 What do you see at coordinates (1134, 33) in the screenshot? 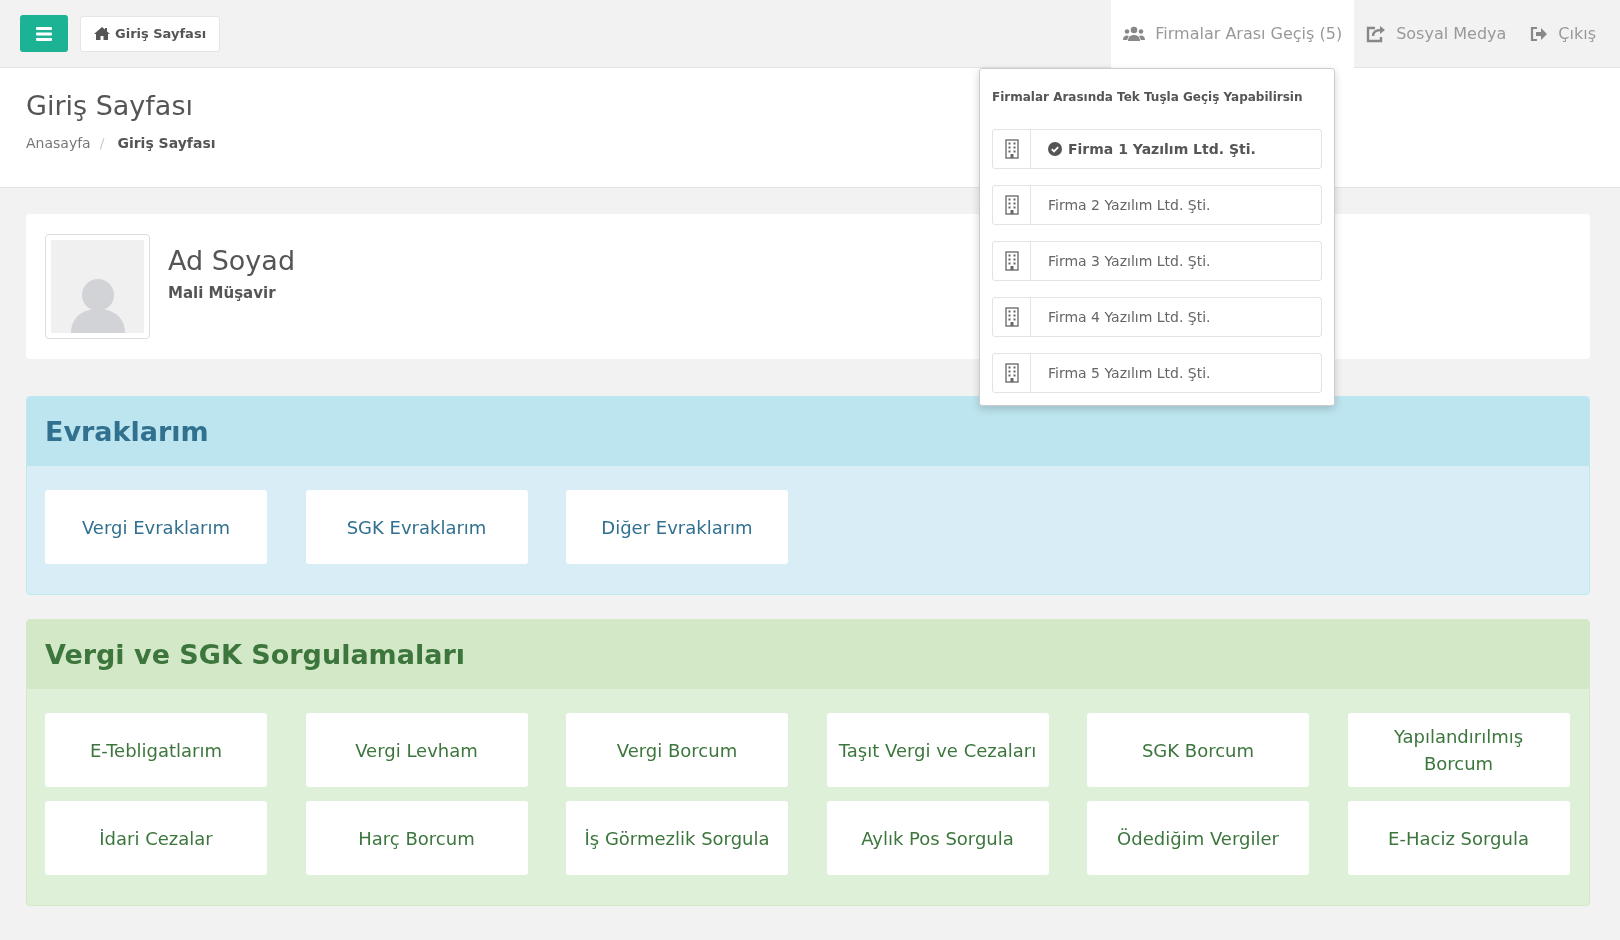
I see `users-icon` at bounding box center [1134, 33].